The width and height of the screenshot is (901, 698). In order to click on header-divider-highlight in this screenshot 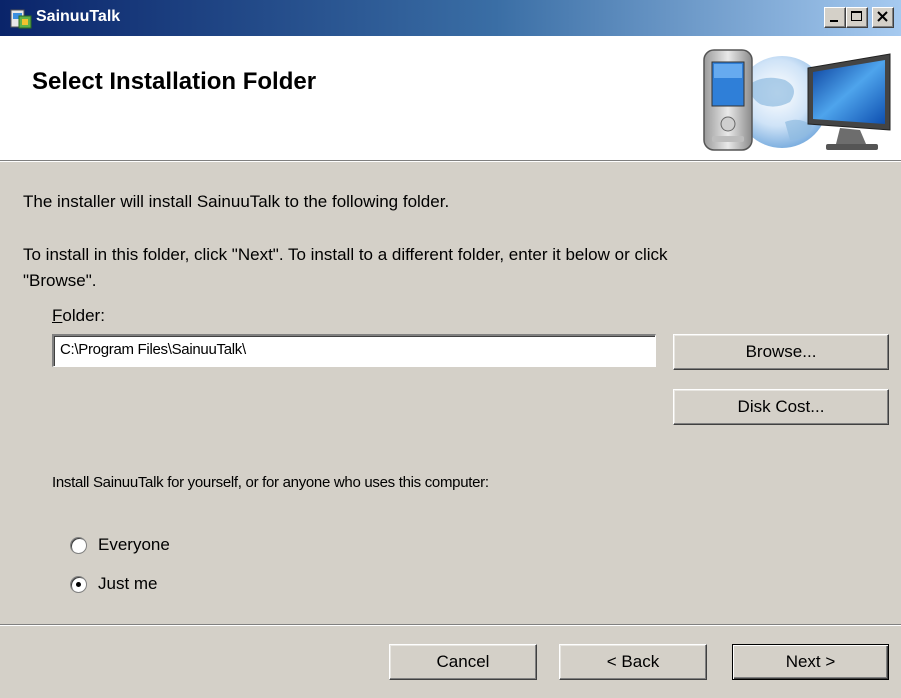, I will do `click(450, 161)`.